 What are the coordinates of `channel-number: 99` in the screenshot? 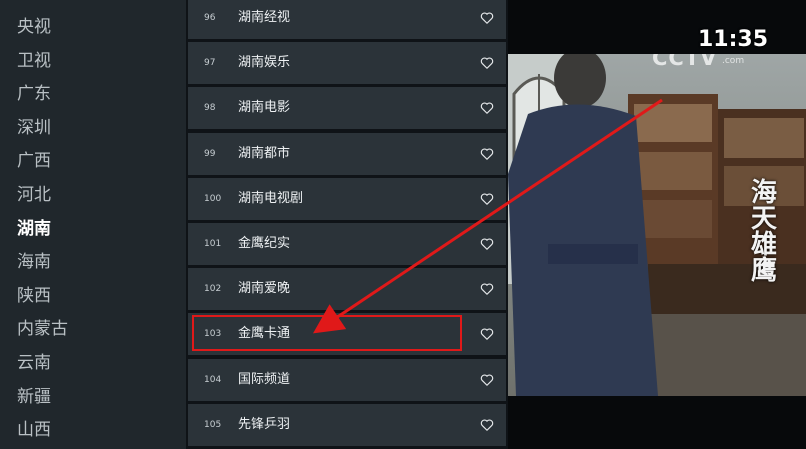 It's located at (210, 153).